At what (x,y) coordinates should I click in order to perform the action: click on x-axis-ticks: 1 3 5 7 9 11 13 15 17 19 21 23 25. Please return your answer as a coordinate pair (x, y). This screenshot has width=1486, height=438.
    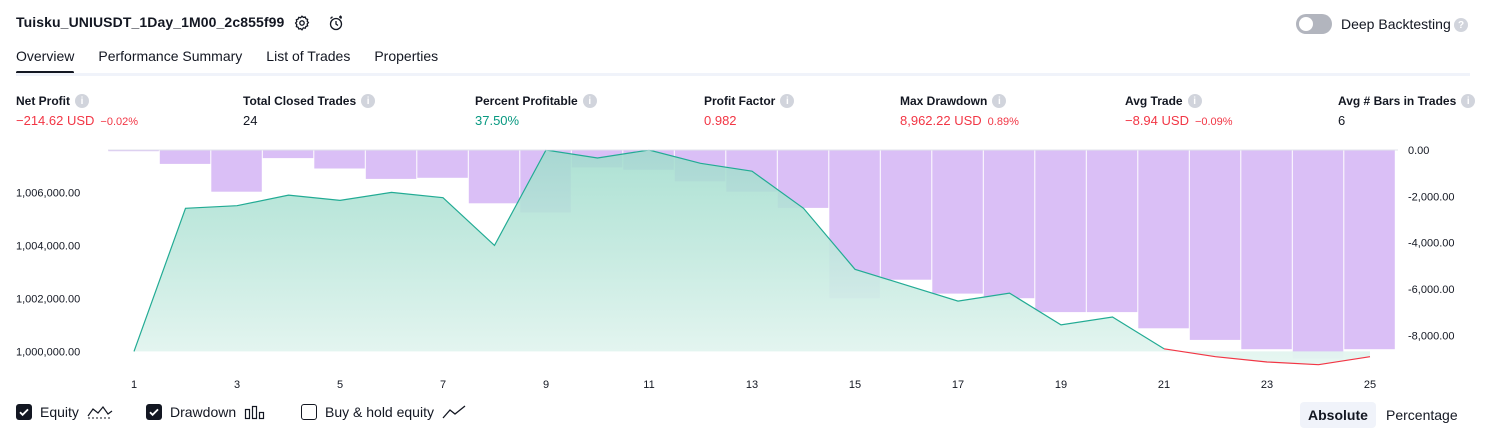
    Looking at the image, I should click on (753, 385).